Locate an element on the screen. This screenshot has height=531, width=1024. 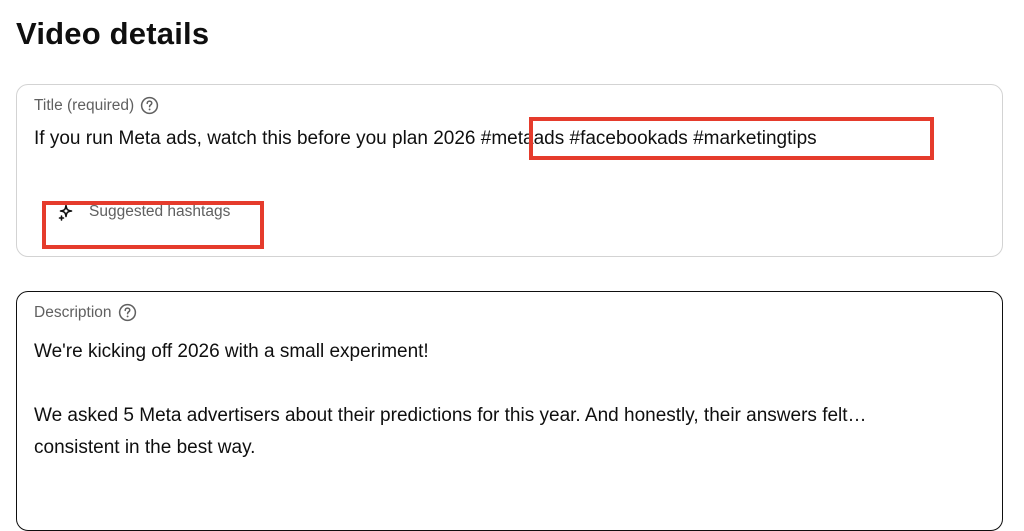
title-label: Title (required) is located at coordinates (84, 105).